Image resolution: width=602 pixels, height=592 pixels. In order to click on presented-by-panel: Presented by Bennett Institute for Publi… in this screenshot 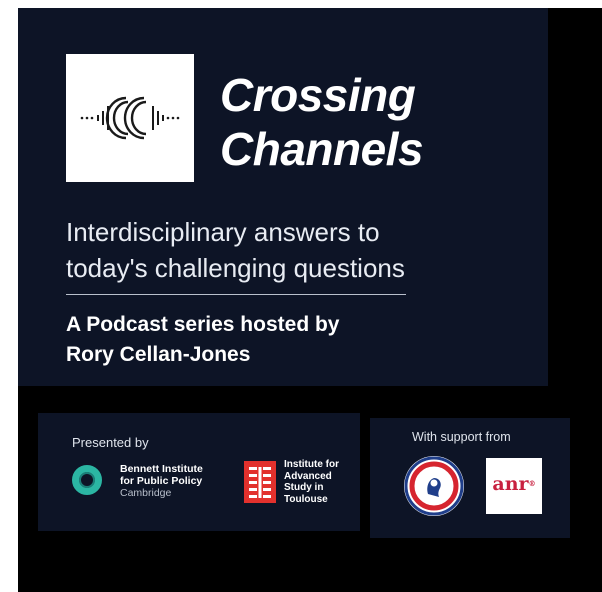, I will do `click(199, 472)`.